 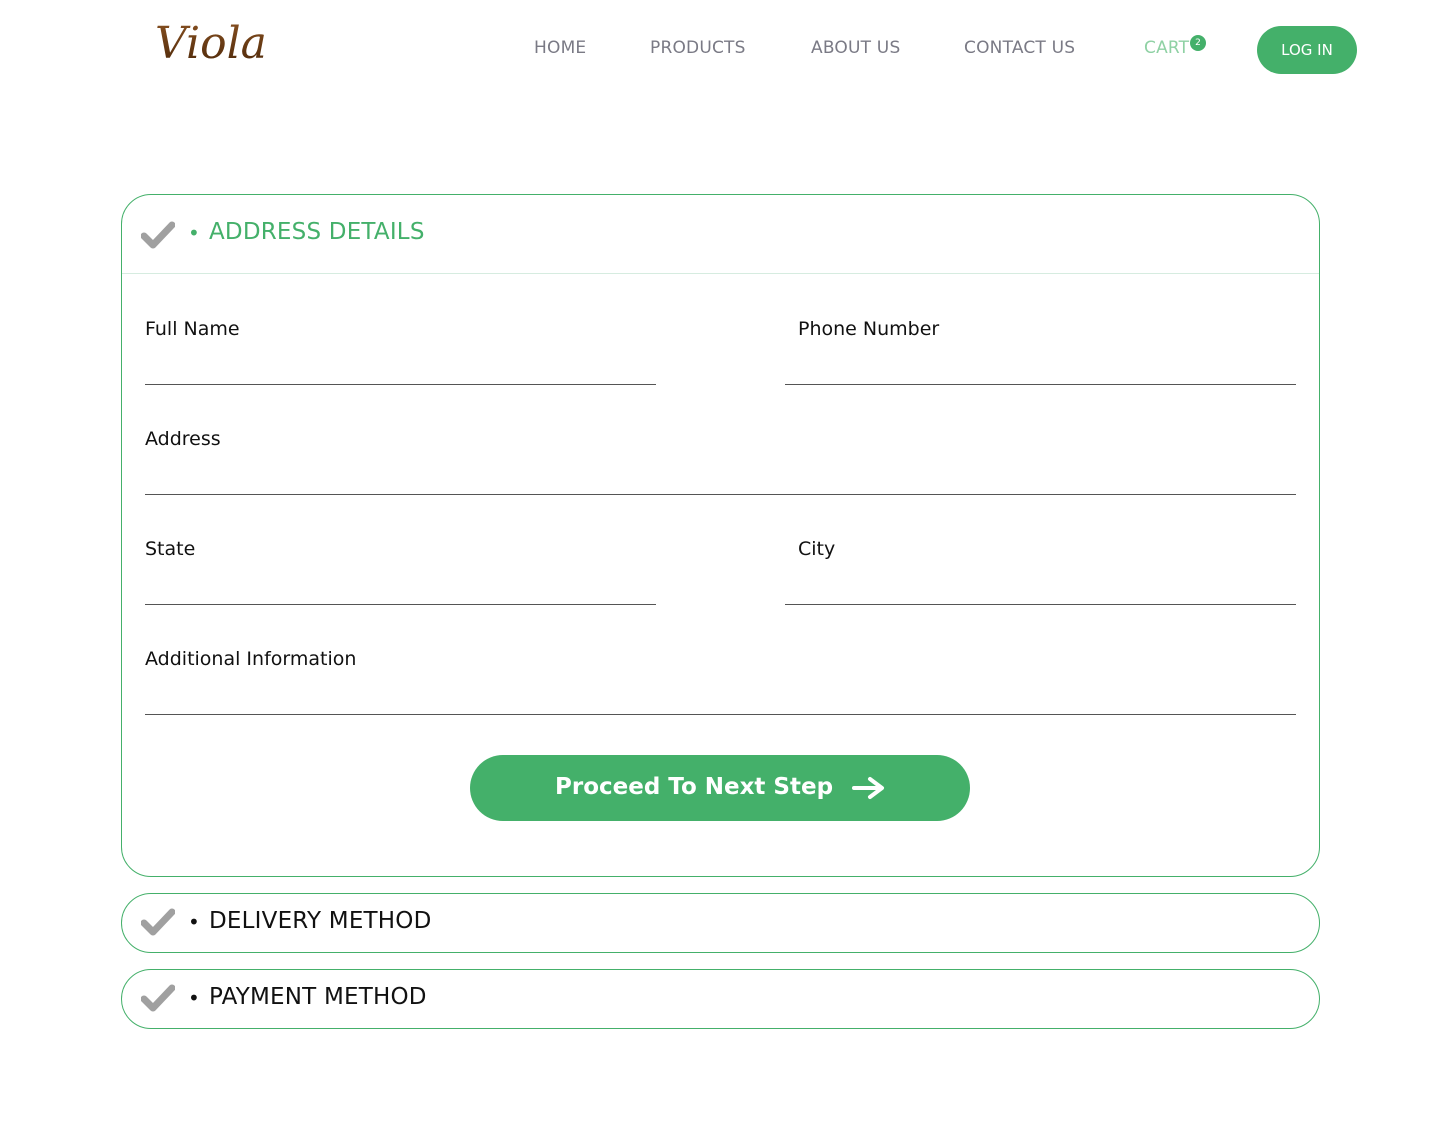 What do you see at coordinates (1307, 50) in the screenshot?
I see `login-button: LOG IN` at bounding box center [1307, 50].